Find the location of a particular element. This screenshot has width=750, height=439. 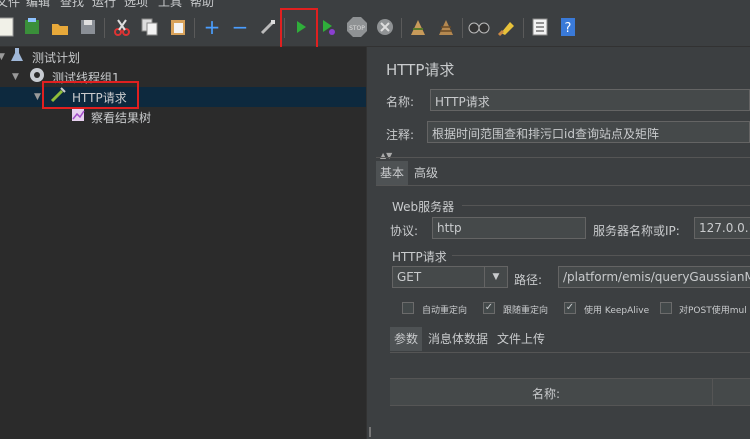

comment-label: 注释: is located at coordinates (400, 135).